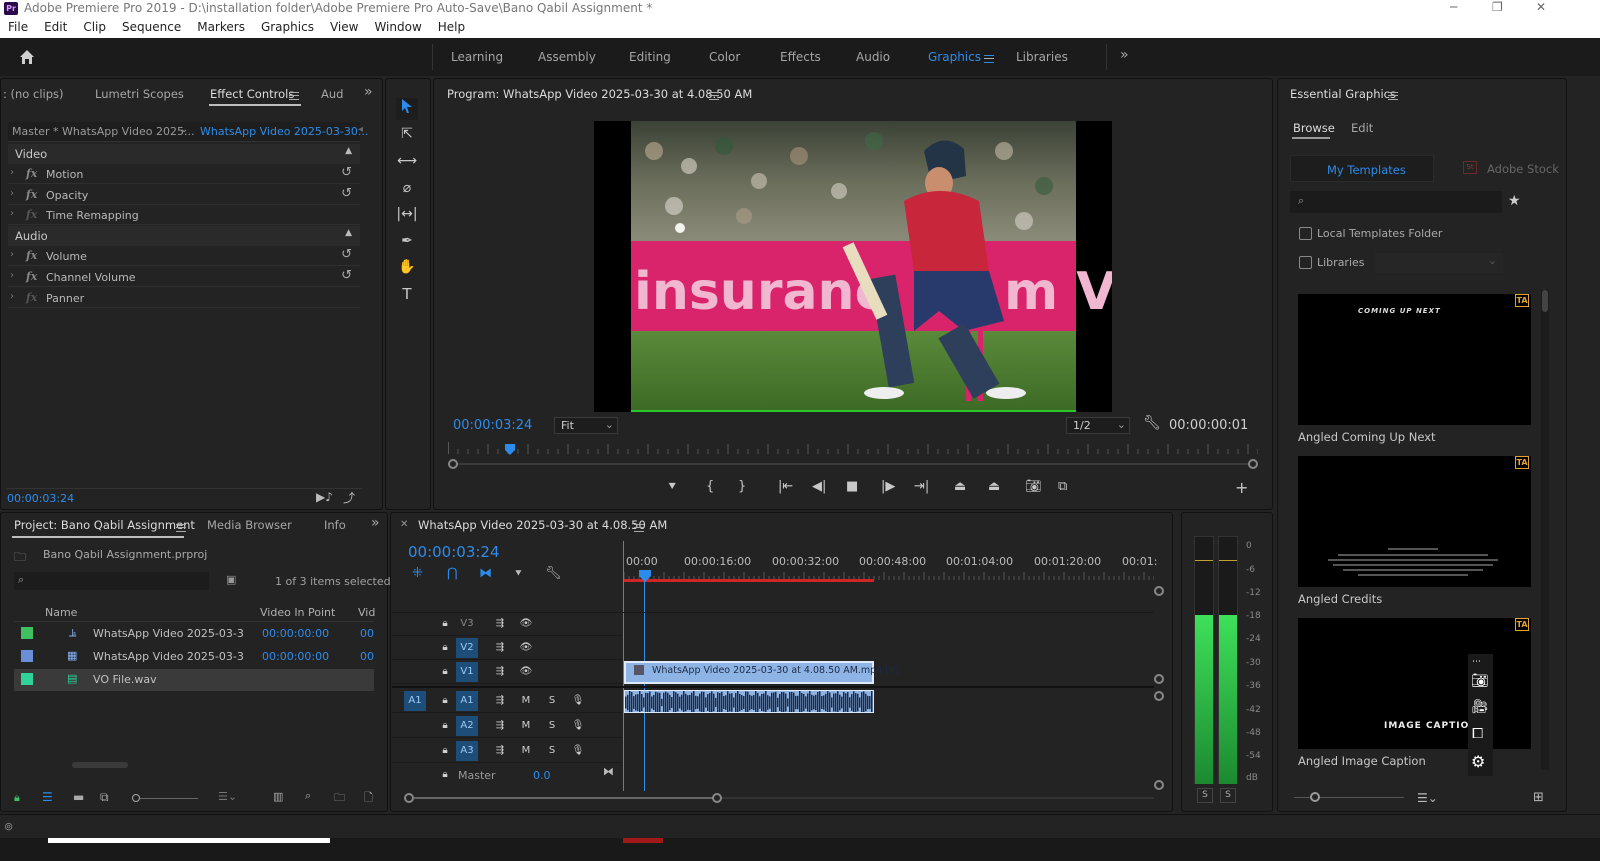  Describe the element at coordinates (467, 672) in the screenshot. I see `track-label: V1` at that location.